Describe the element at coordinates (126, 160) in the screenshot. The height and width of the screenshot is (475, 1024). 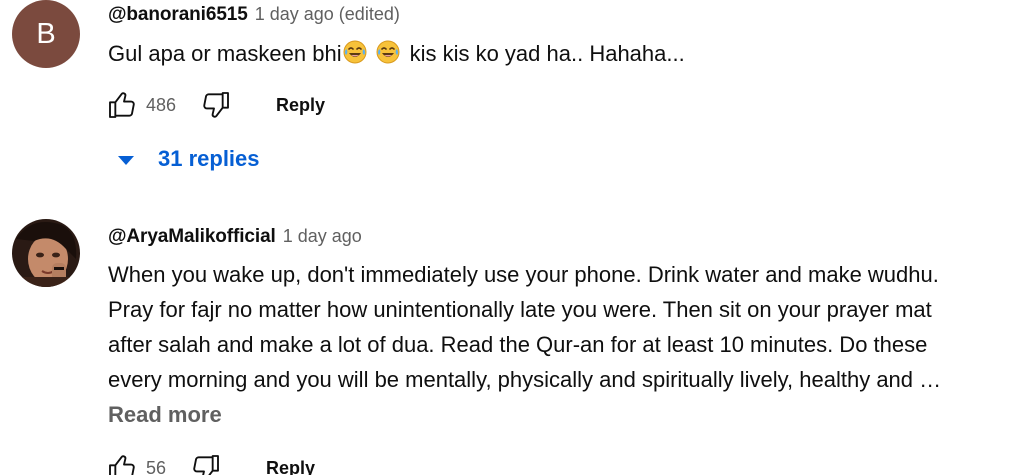
I see `caret-down-icon` at that location.